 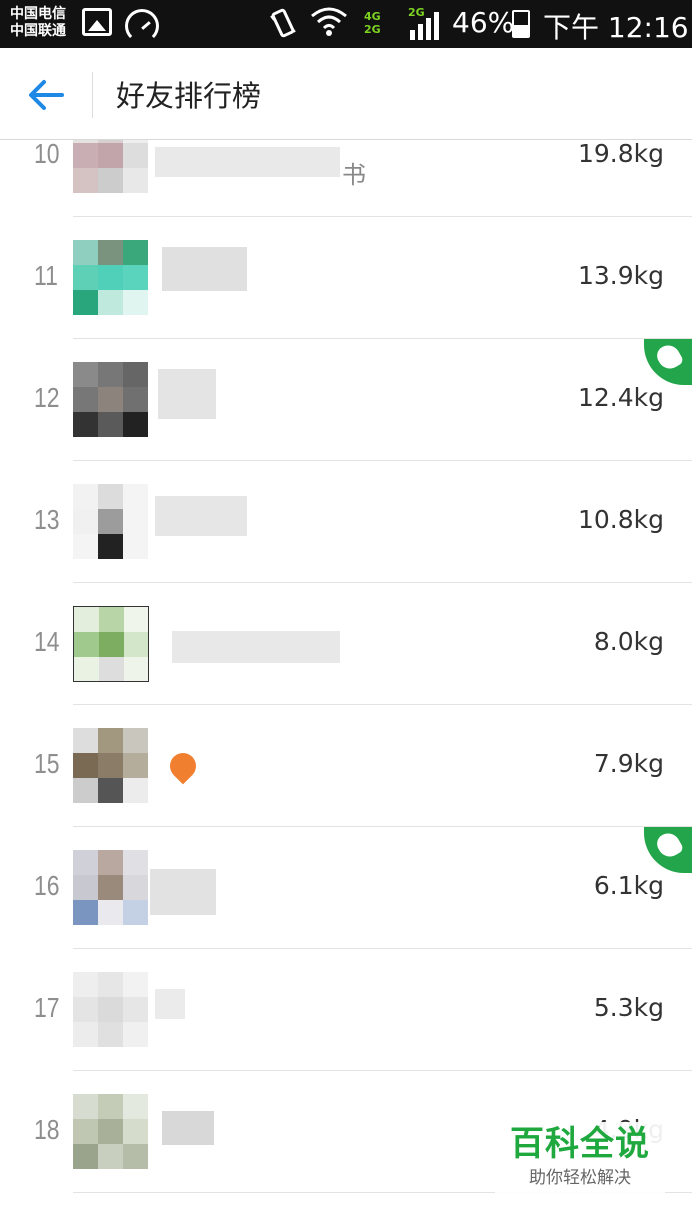 What do you see at coordinates (38, 31) in the screenshot?
I see `carrier-2: 中国联通` at bounding box center [38, 31].